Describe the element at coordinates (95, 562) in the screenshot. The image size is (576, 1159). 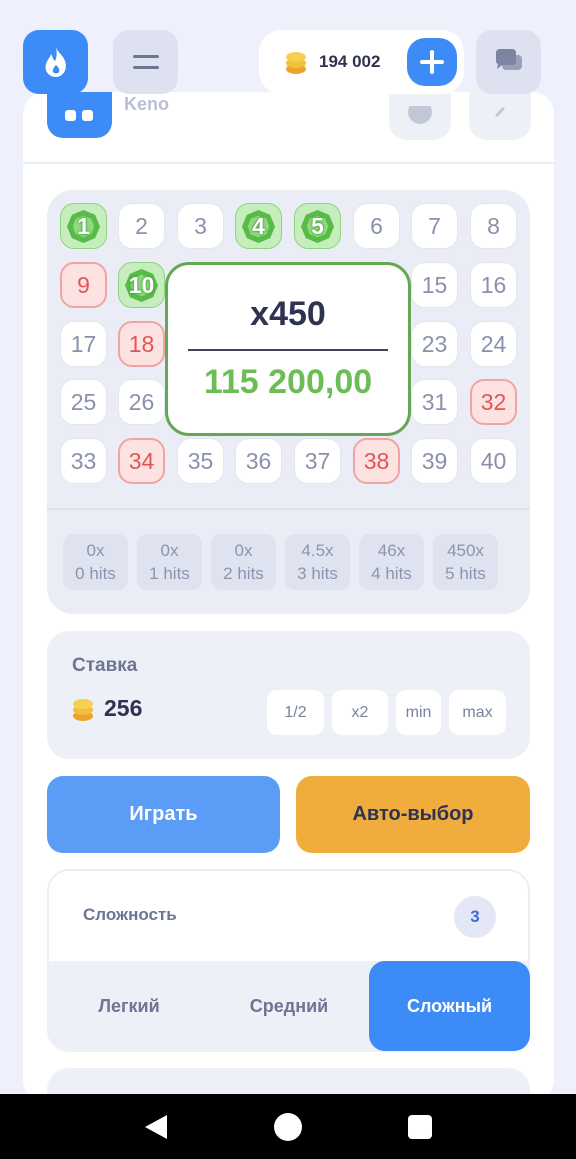
I see `payout-item: 0x 0 hits` at that location.